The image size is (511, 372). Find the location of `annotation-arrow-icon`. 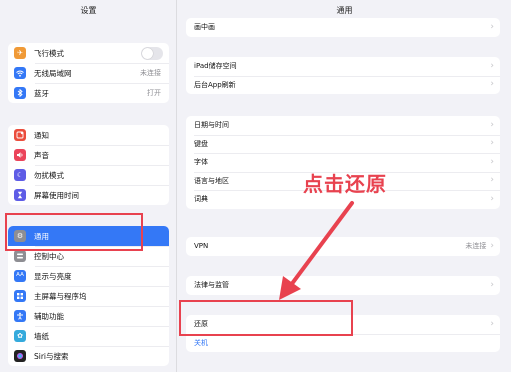

annotation-arrow-icon is located at coordinates (316, 250).